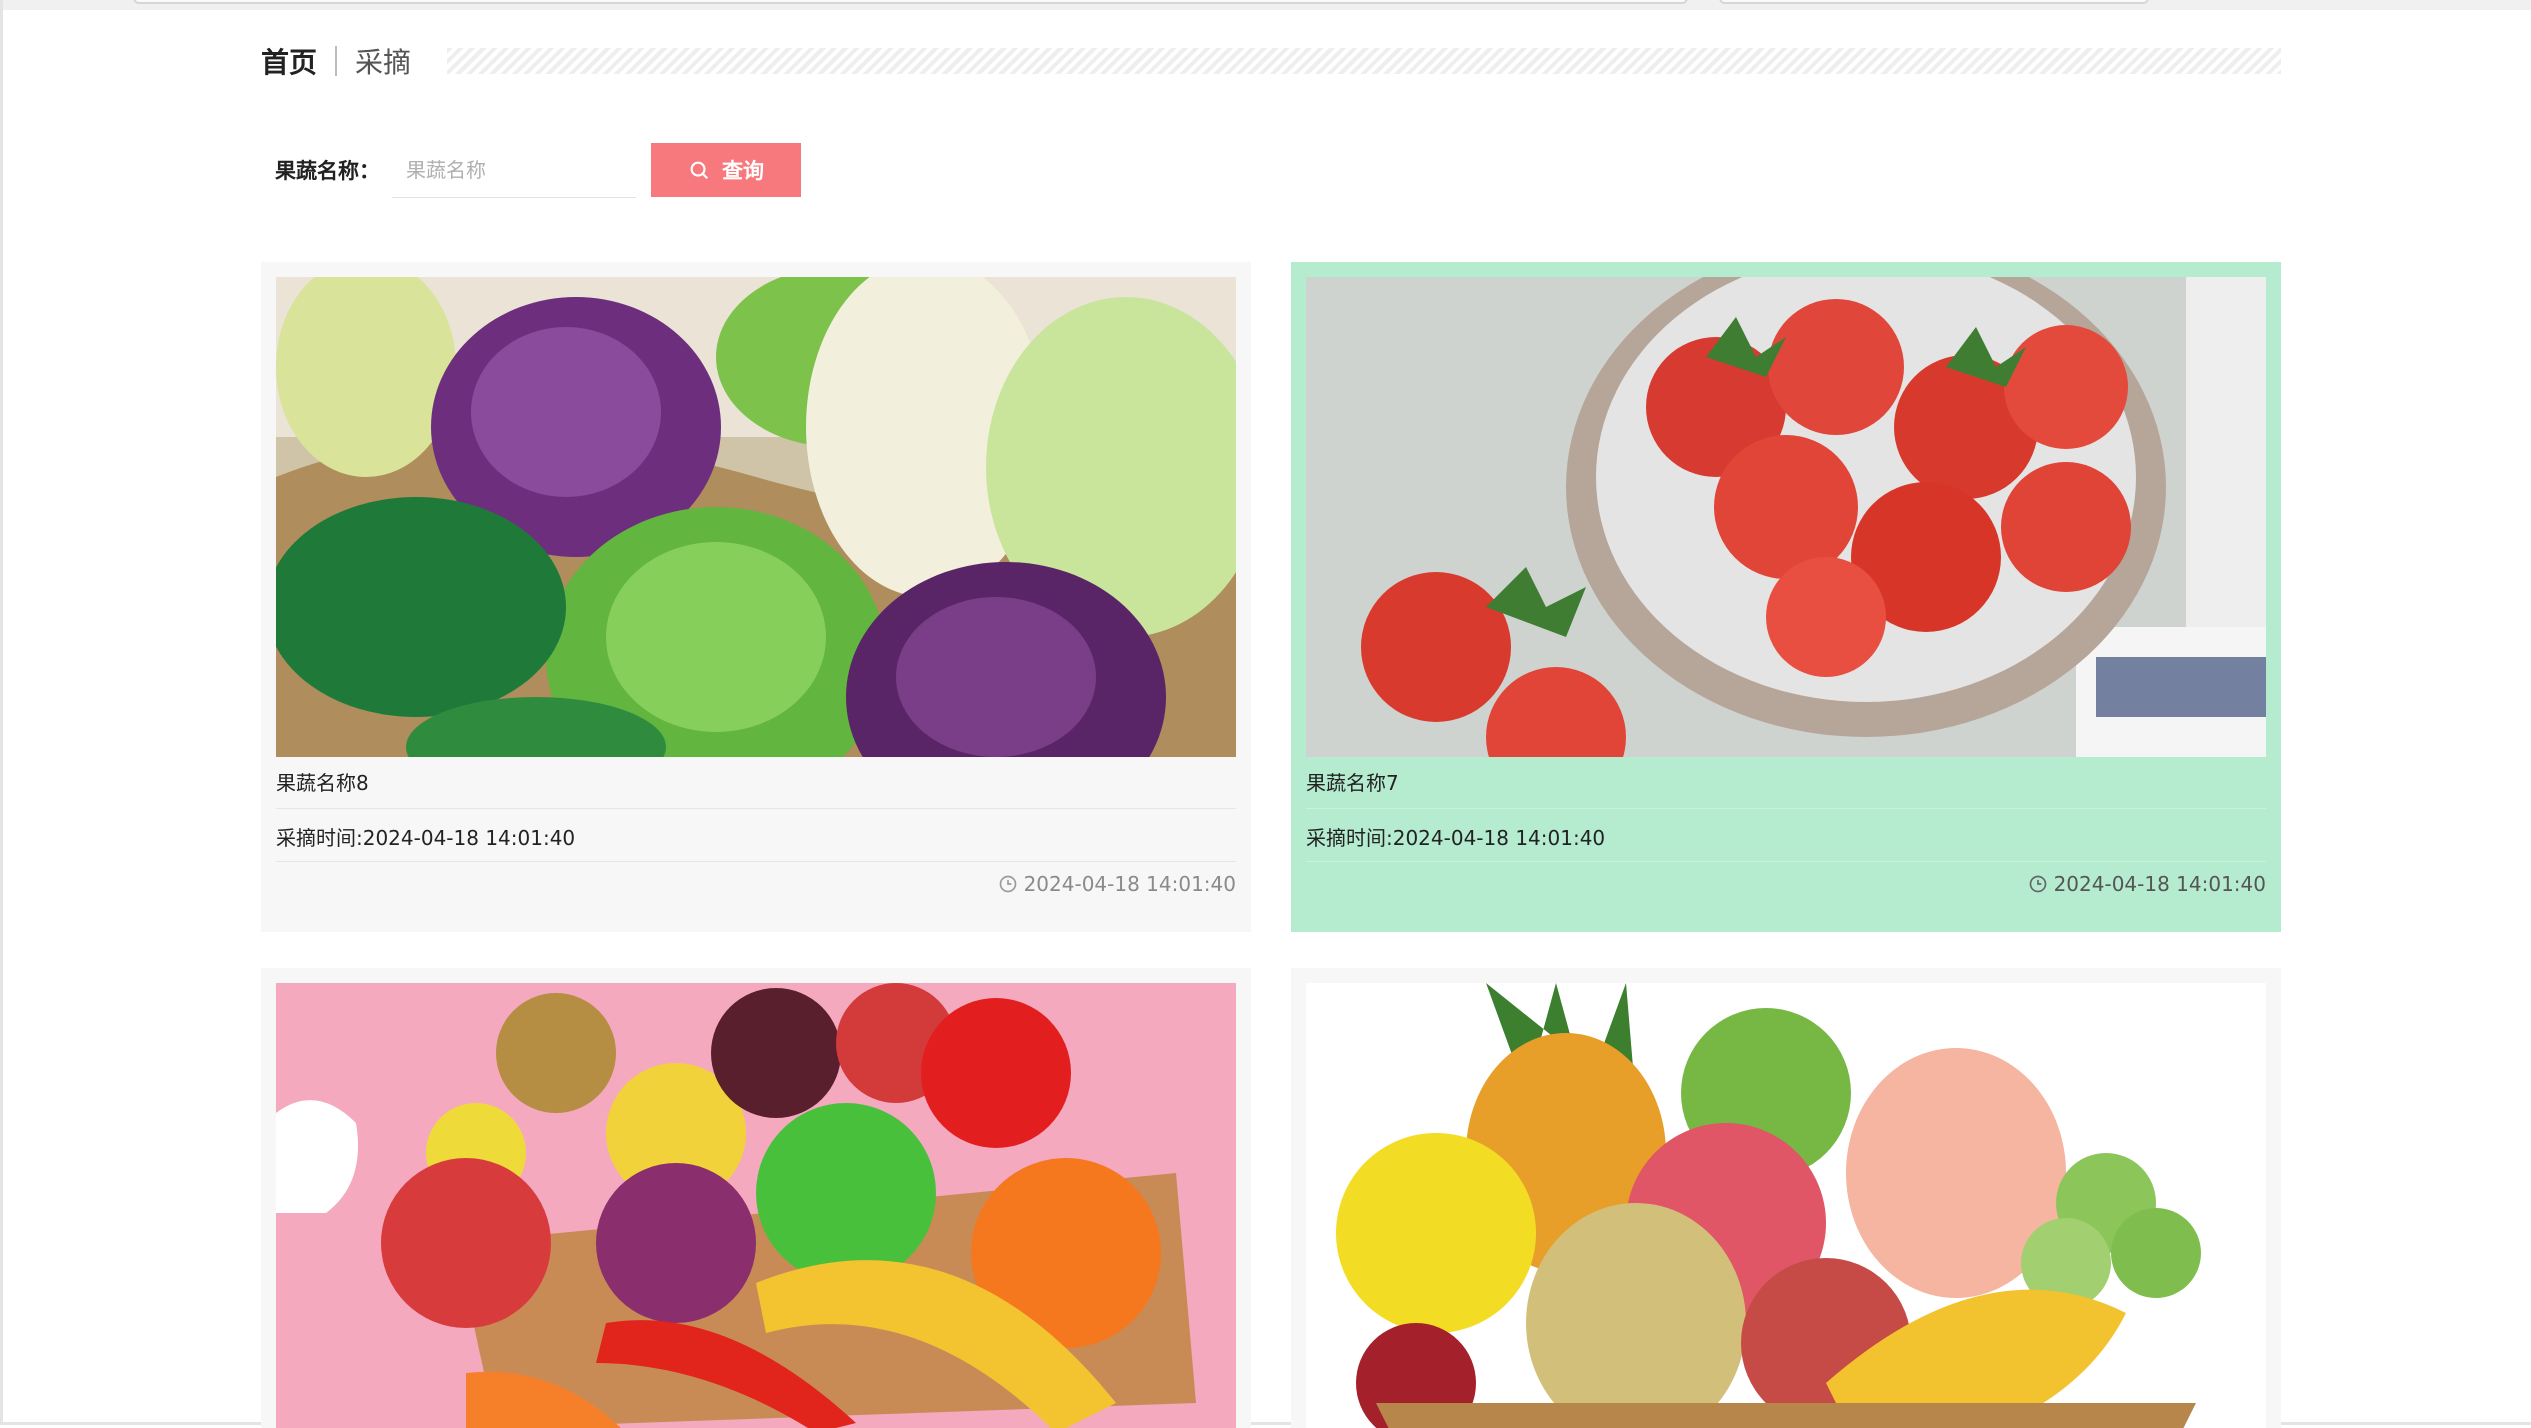  I want to click on search-button: 查询, so click(726, 170).